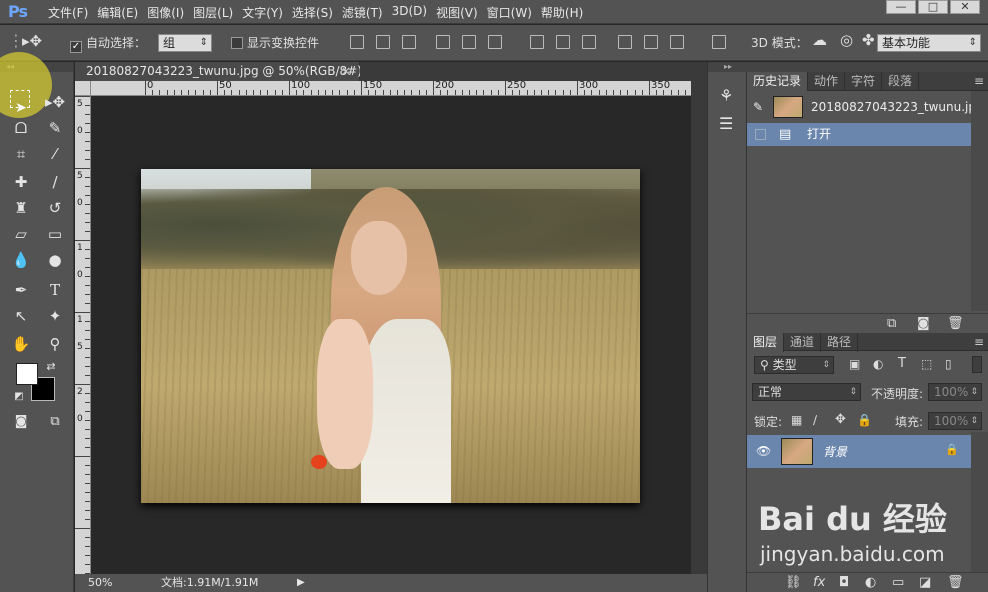  I want to click on zoom-icon: ⚲, so click(55, 344).